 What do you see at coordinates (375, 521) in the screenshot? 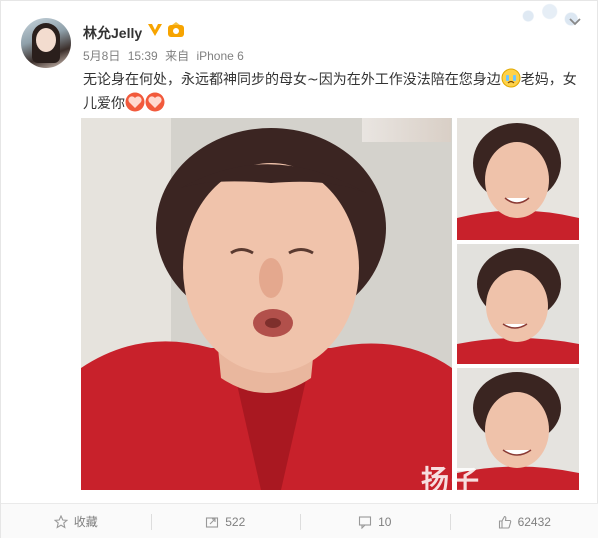
I see `comment-button: 10` at bounding box center [375, 521].